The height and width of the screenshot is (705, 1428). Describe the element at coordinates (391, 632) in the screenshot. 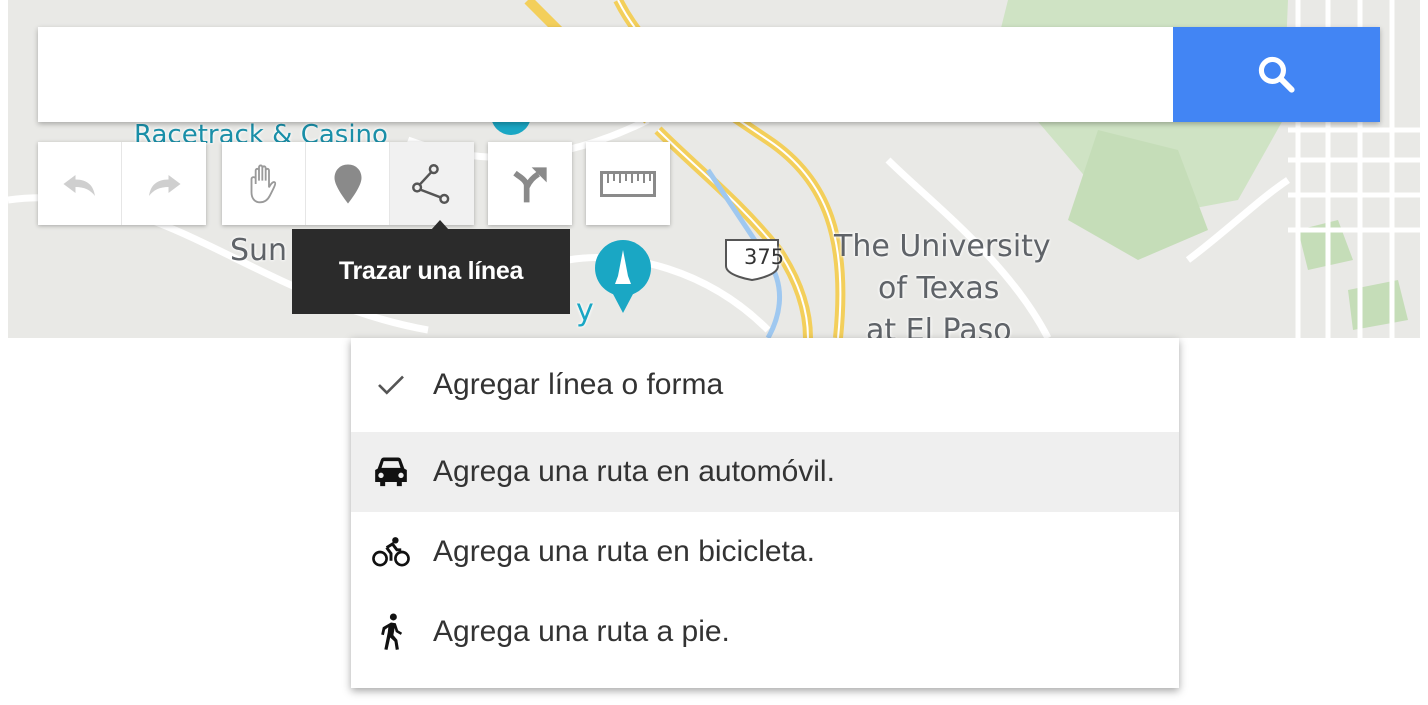

I see `walk-icon` at that location.